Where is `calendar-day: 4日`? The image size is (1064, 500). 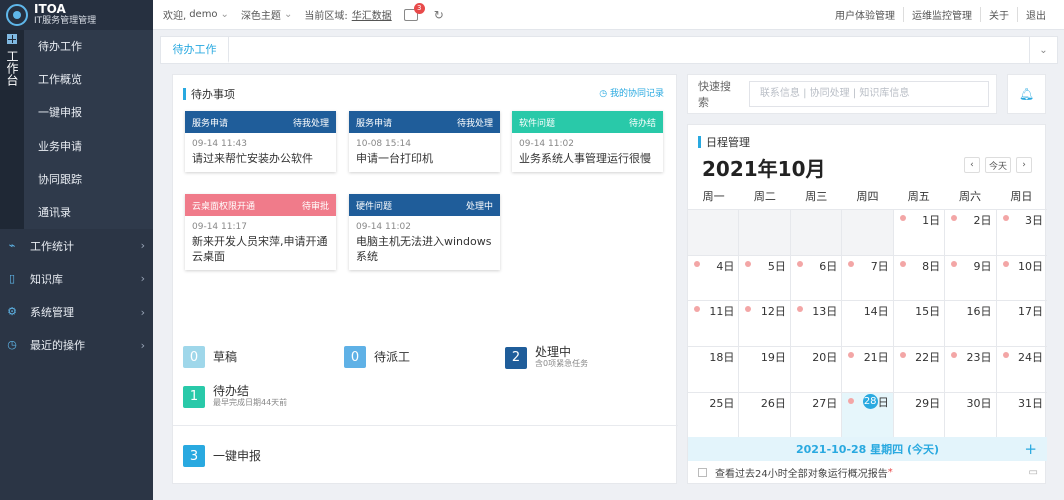
calendar-day: 4日 is located at coordinates (713, 278).